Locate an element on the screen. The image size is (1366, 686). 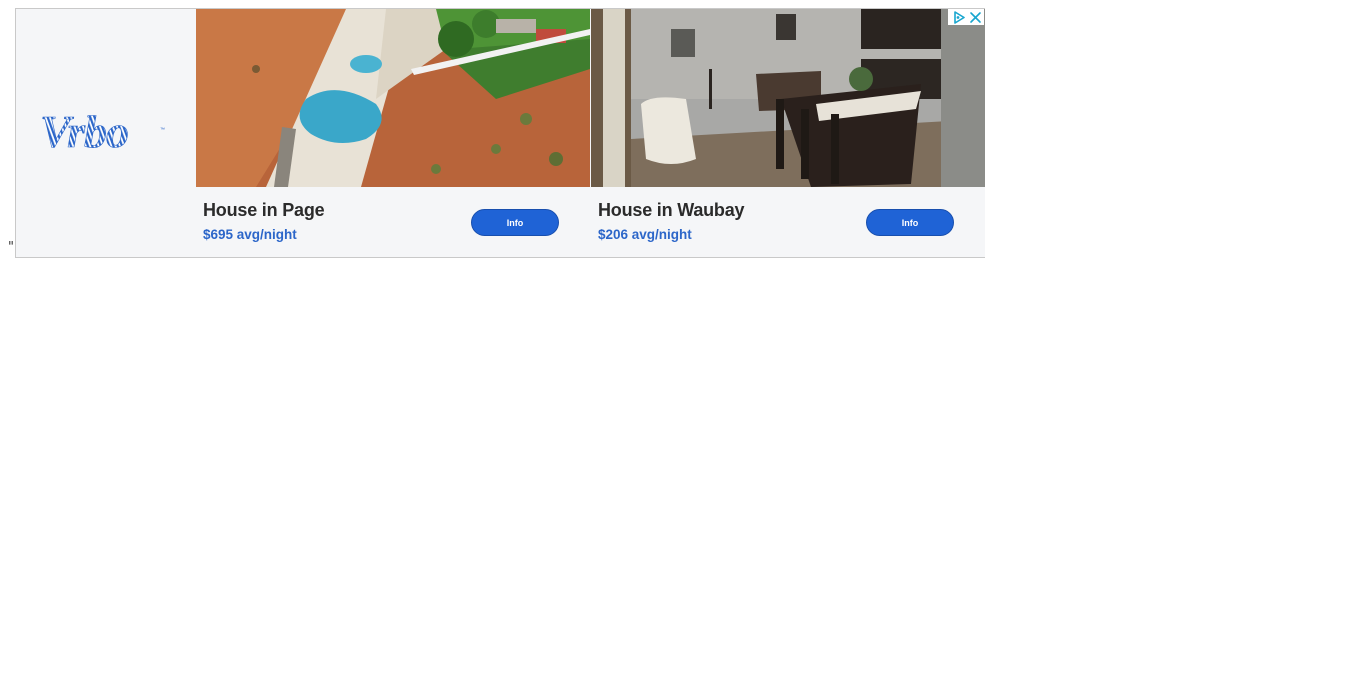
adchoices-bar is located at coordinates (966, 17).